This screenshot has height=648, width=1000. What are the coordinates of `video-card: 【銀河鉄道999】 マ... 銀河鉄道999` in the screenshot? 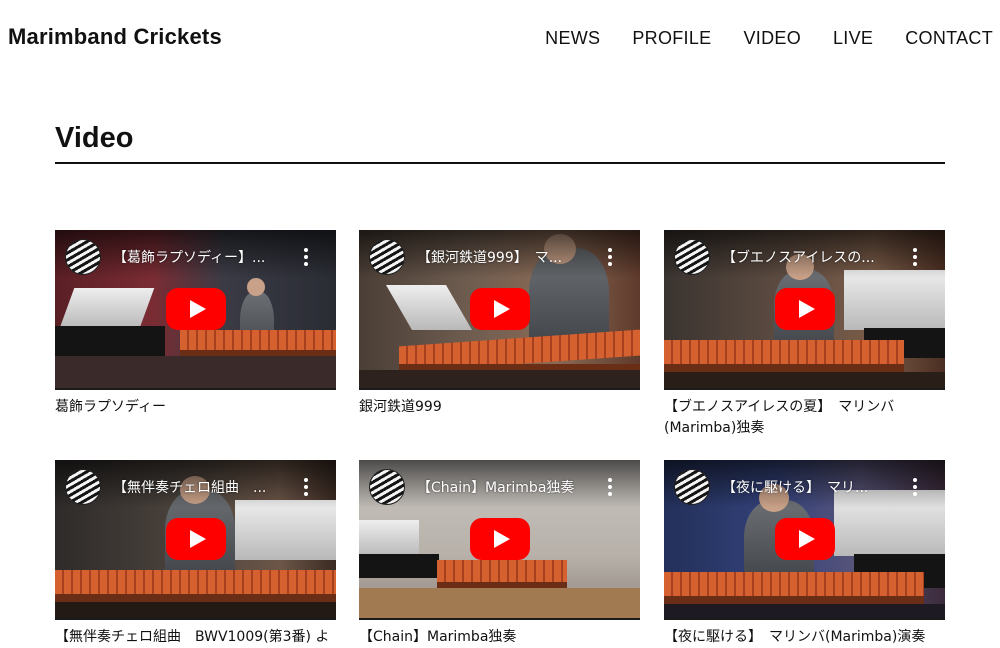 It's located at (499, 324).